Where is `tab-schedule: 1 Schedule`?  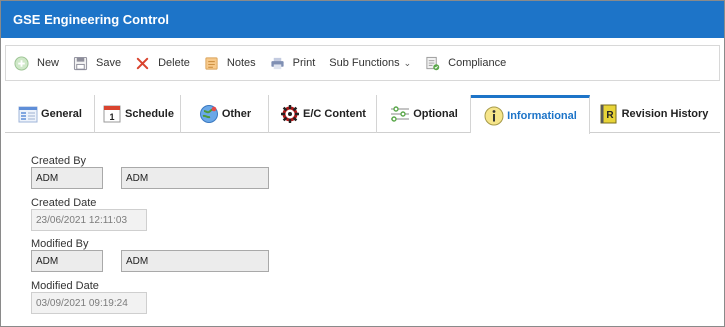
tab-schedule: 1 Schedule is located at coordinates (138, 114).